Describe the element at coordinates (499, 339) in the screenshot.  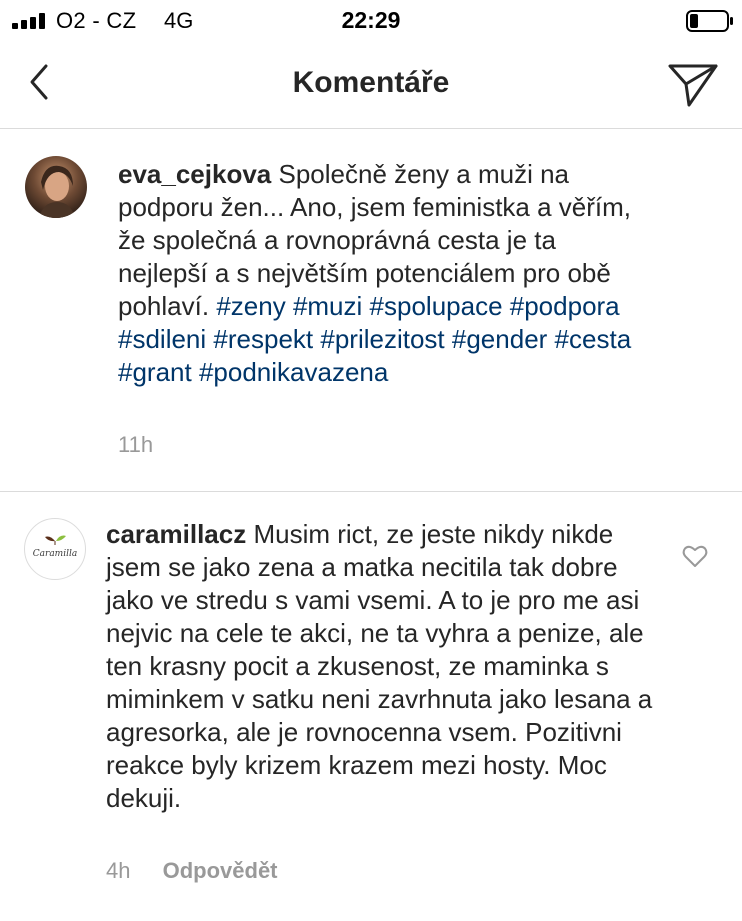
I see `hashtag-link: #gender` at that location.